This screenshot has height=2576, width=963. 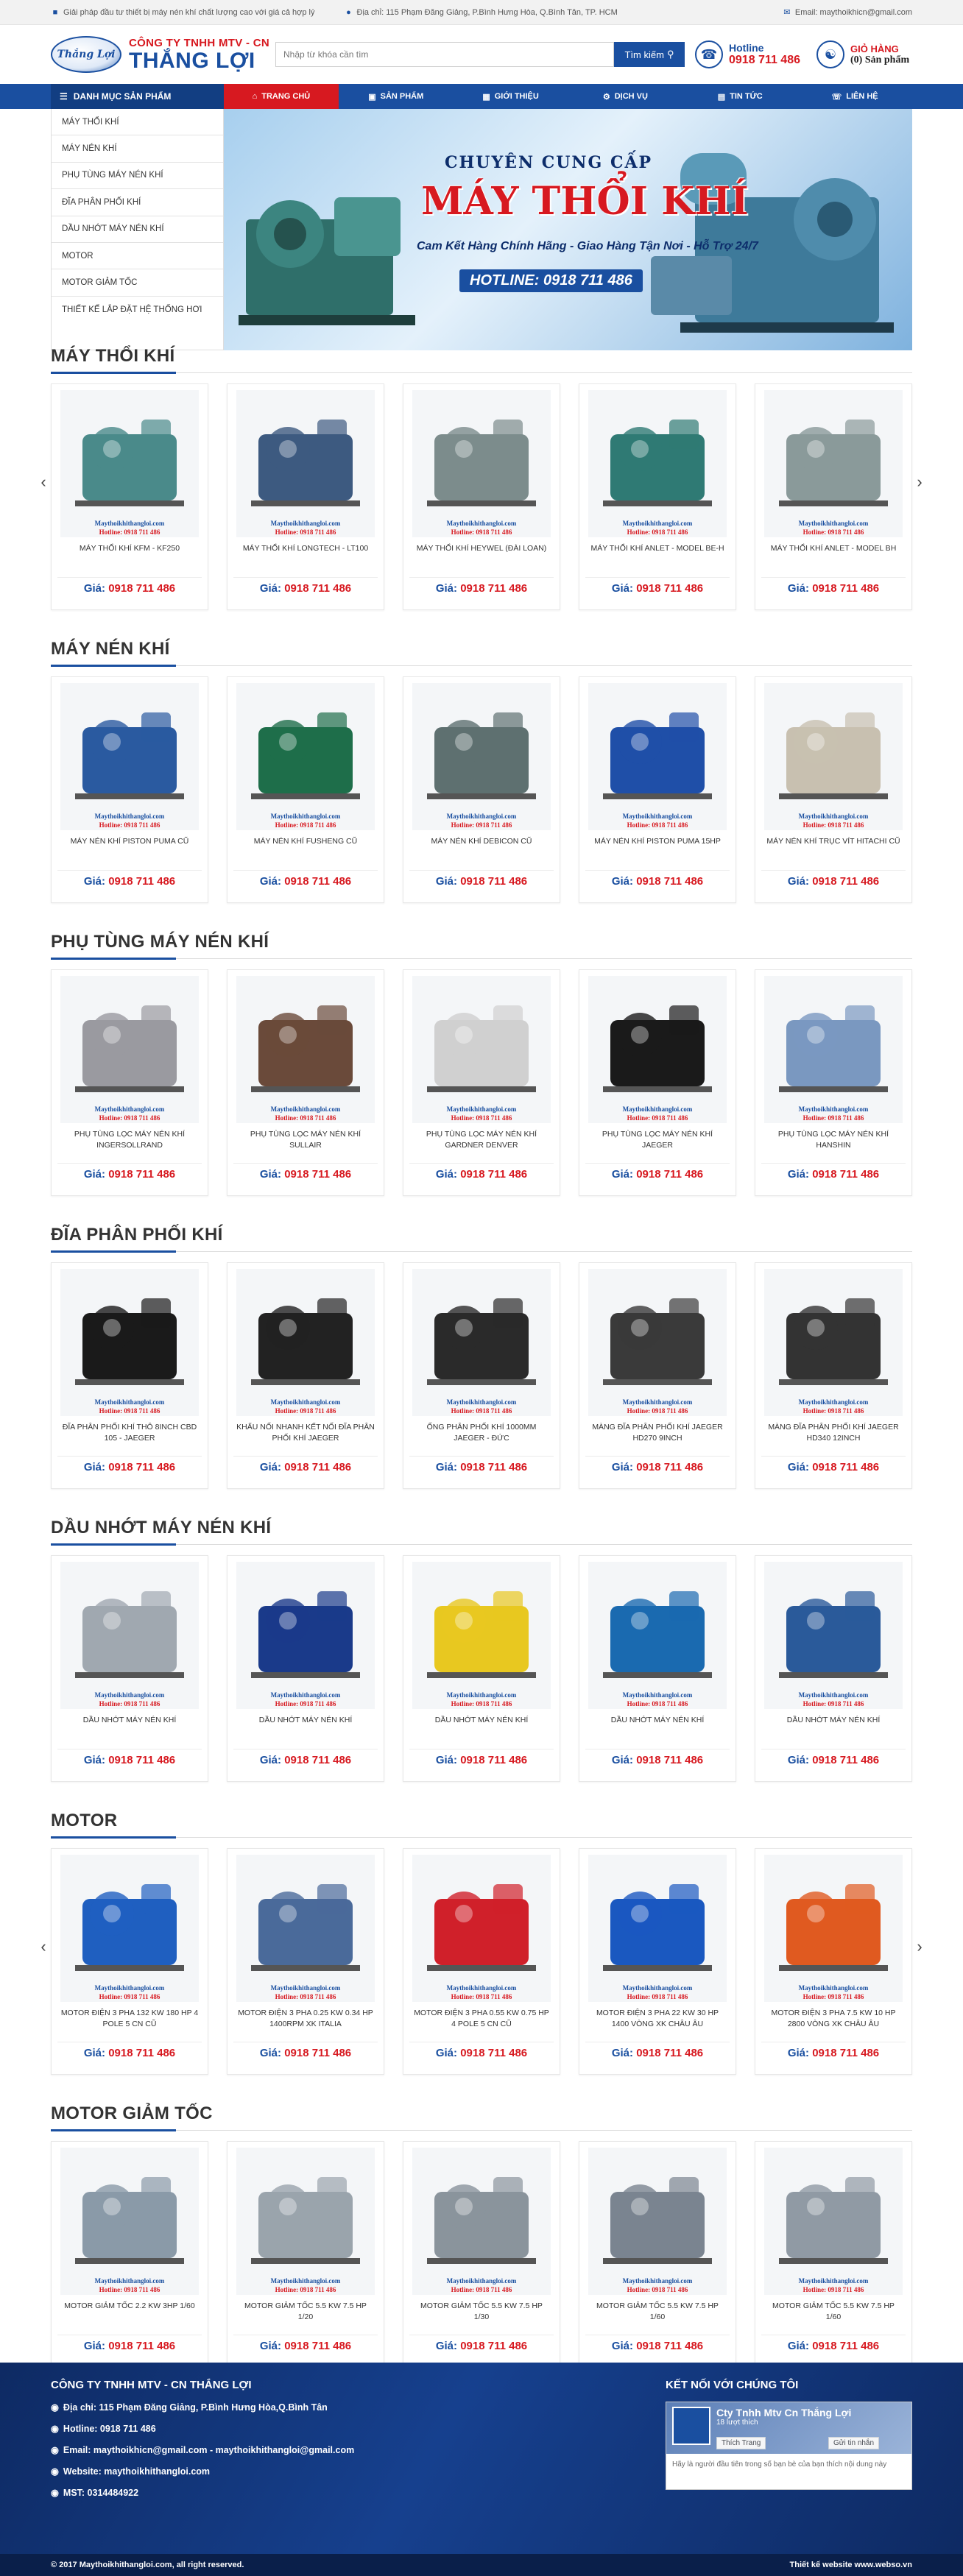 What do you see at coordinates (853, 12) in the screenshot?
I see `email-text: Email: maythoikhicn@gmail.com` at bounding box center [853, 12].